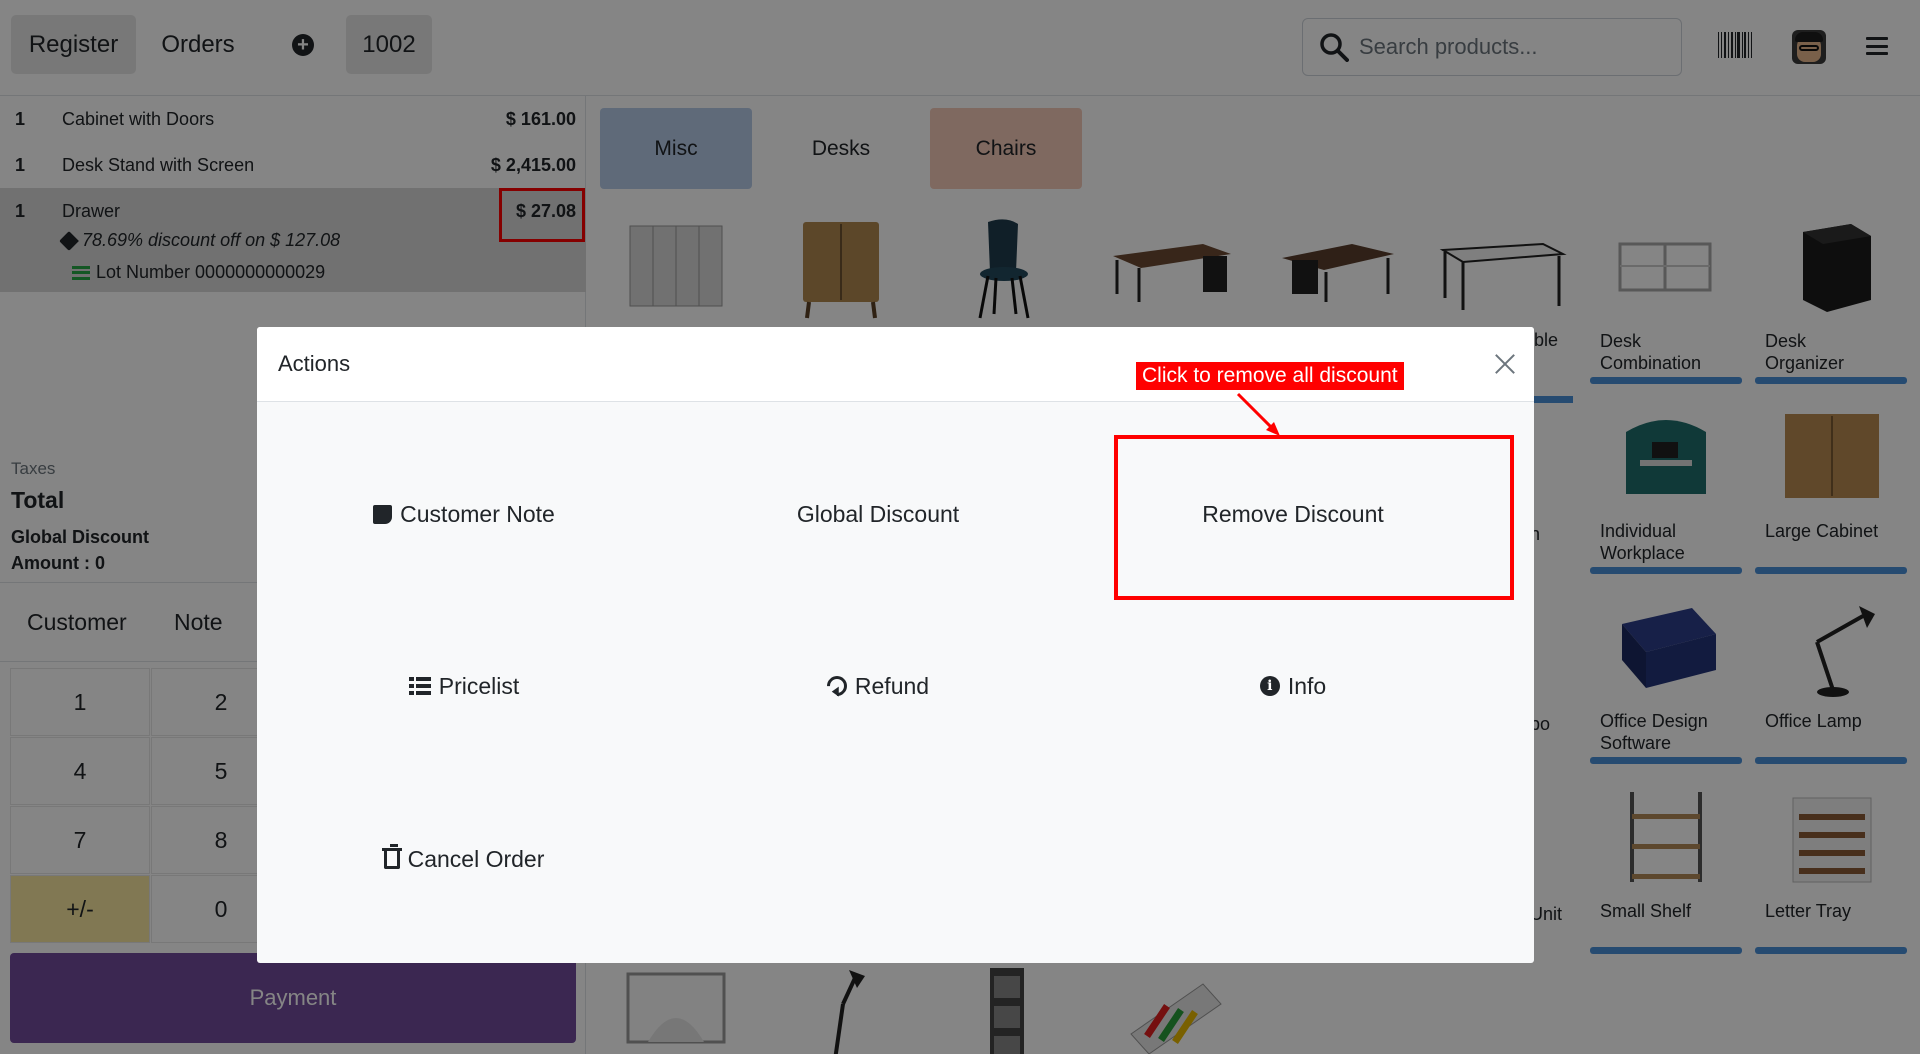 The height and width of the screenshot is (1054, 1920). Describe the element at coordinates (1314, 517) in the screenshot. I see `remove-discount-highlight-box` at that location.